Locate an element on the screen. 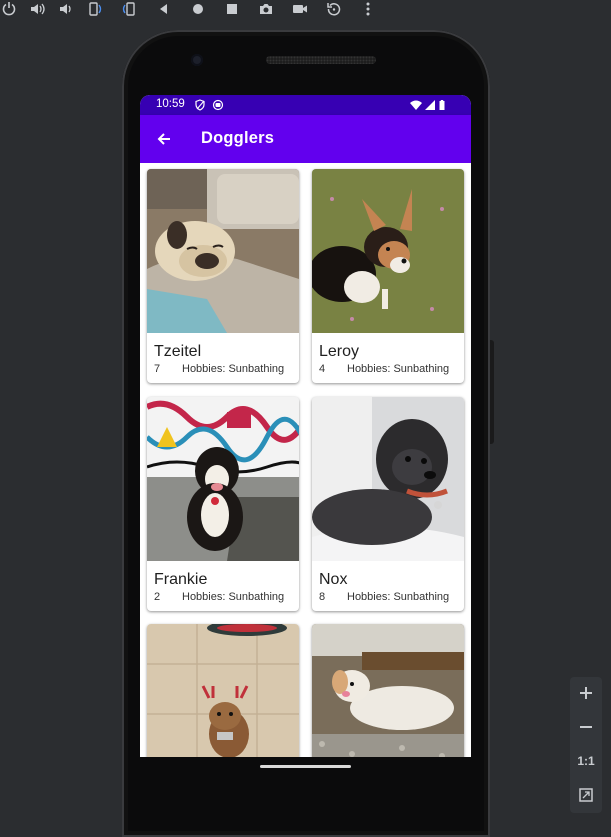 The image size is (611, 837). more-icon is located at coordinates (368, 9).